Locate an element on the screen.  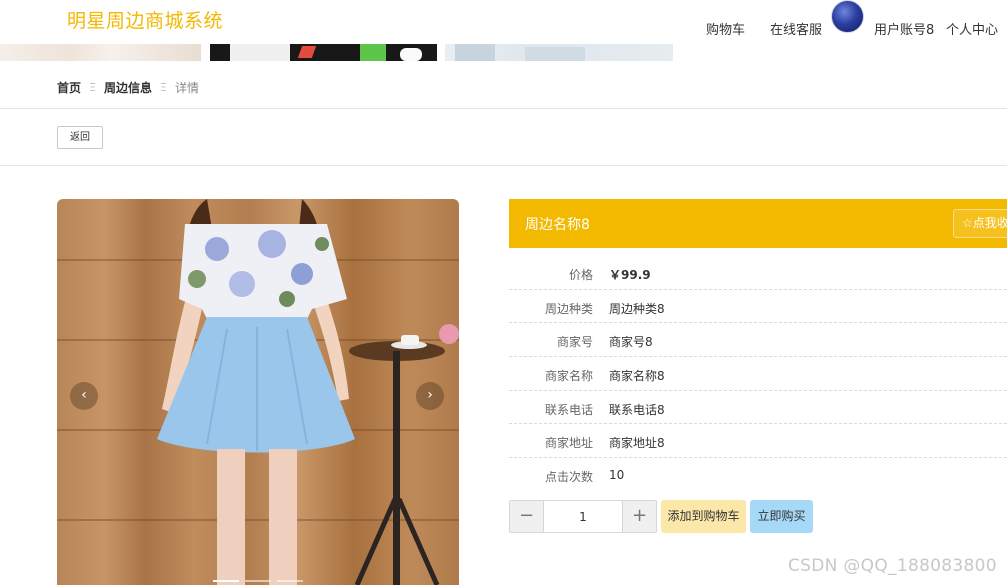
info-label: 点击次数 is located at coordinates (568, 477).